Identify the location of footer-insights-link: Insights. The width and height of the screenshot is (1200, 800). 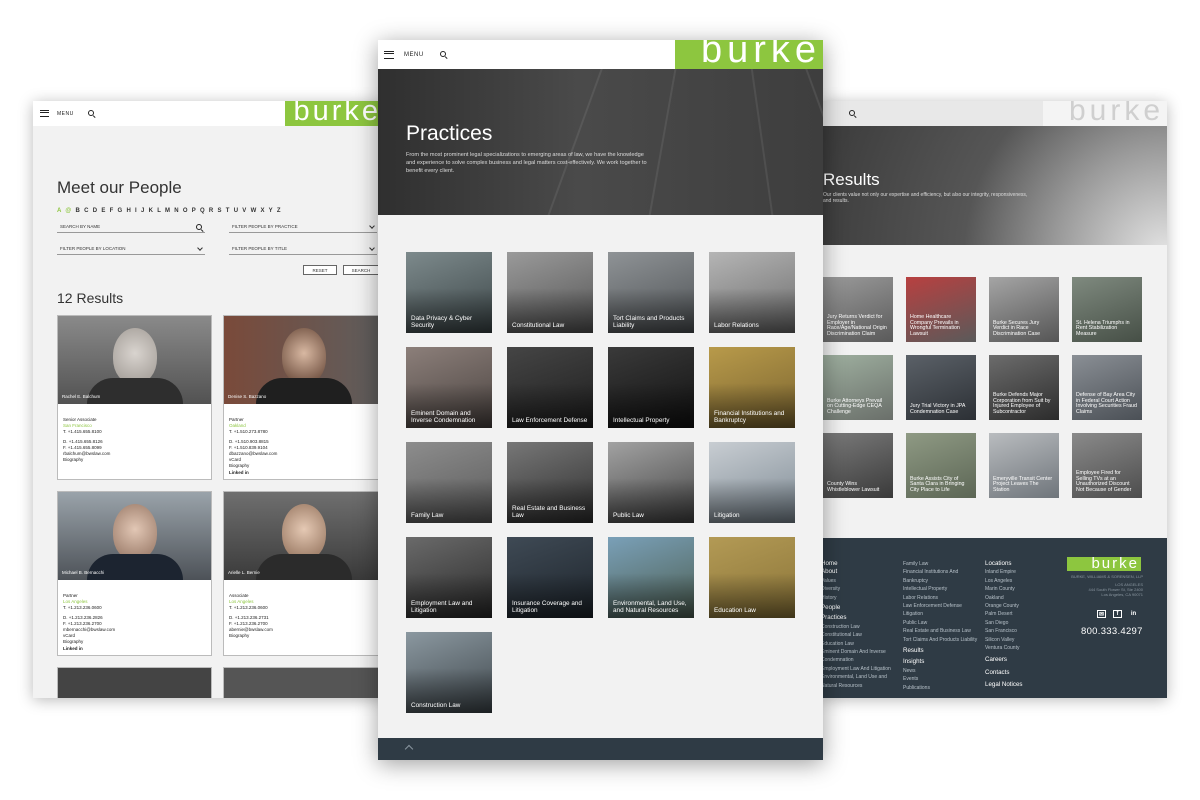
(943, 662).